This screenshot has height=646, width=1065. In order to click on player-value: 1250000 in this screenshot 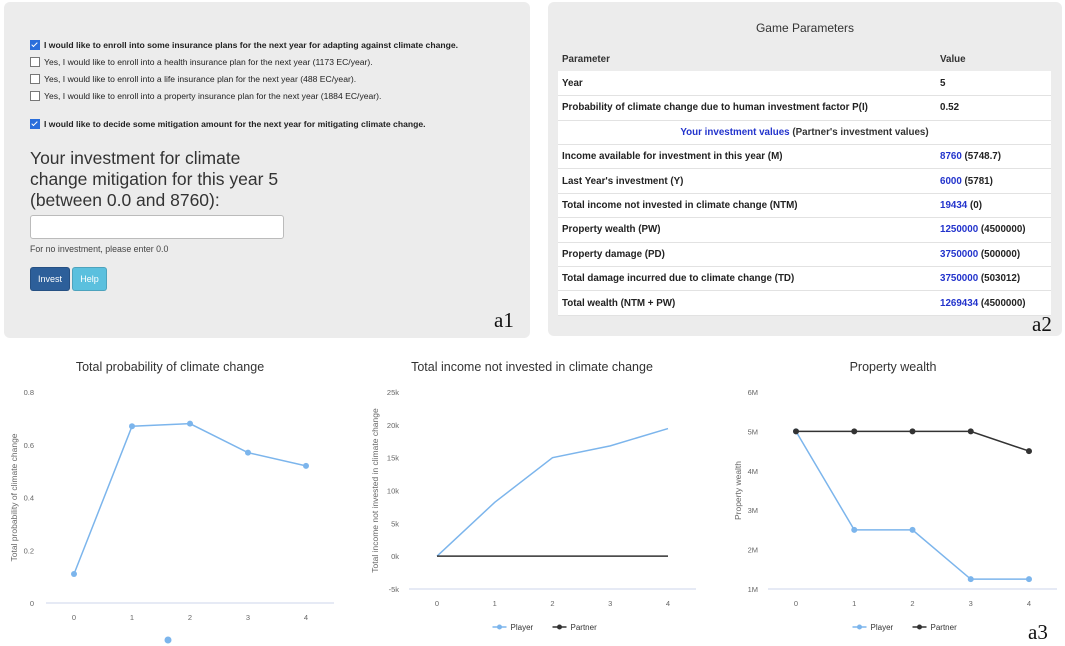, I will do `click(959, 230)`.